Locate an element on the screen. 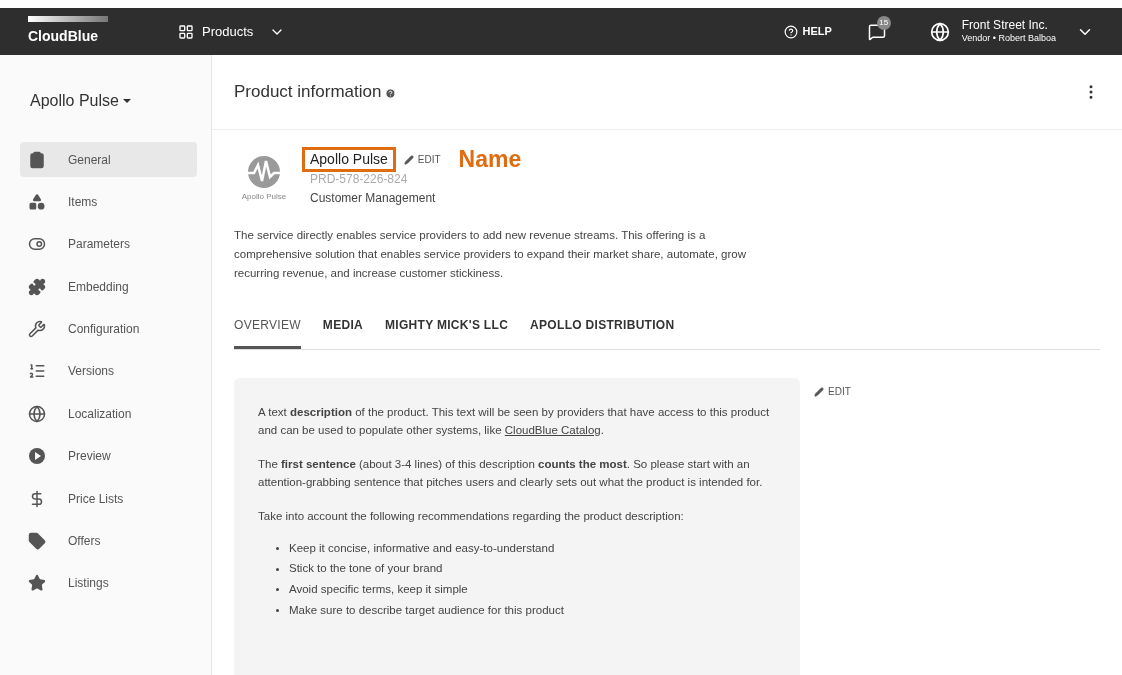  caret-icon is located at coordinates (126, 101).